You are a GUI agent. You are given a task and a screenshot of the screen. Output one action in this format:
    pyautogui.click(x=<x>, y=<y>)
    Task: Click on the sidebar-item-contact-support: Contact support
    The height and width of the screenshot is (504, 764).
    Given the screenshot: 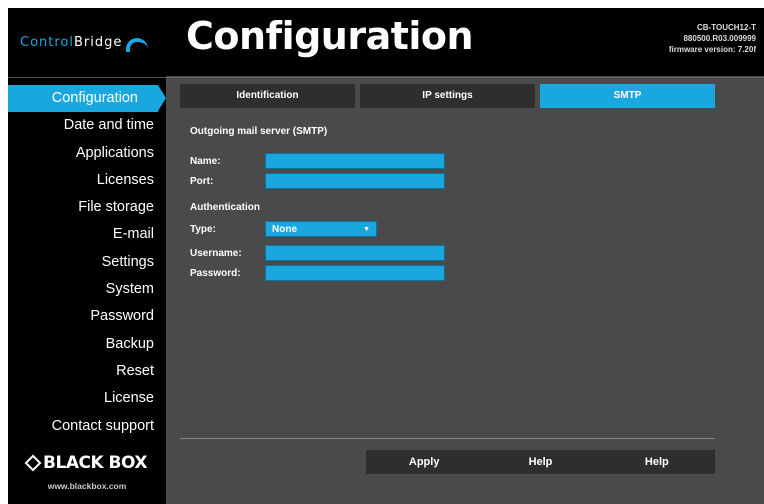 What is the action you would take?
    pyautogui.click(x=87, y=426)
    